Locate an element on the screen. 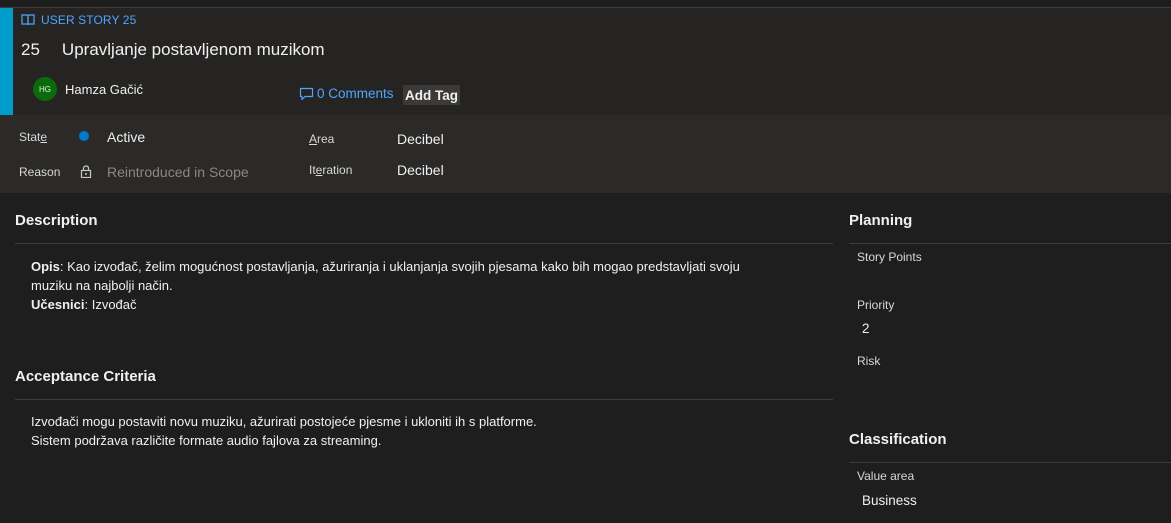 Image resolution: width=1171 pixels, height=523 pixels. description-ucesnici-line: Učesnici: Izvođač is located at coordinates (84, 304).